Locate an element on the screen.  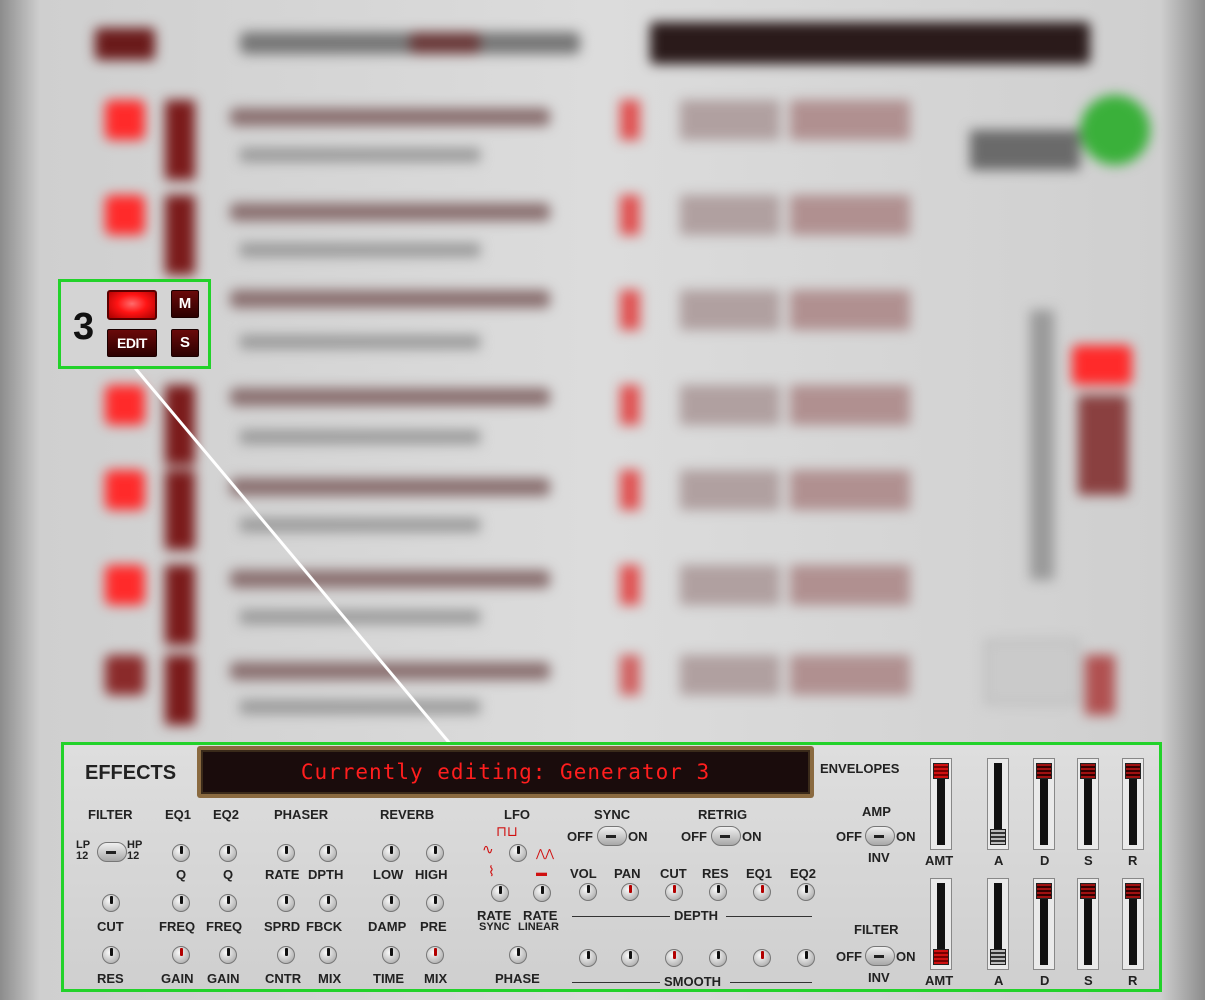
lfo-waveform-knob is located at coordinates (518, 853).